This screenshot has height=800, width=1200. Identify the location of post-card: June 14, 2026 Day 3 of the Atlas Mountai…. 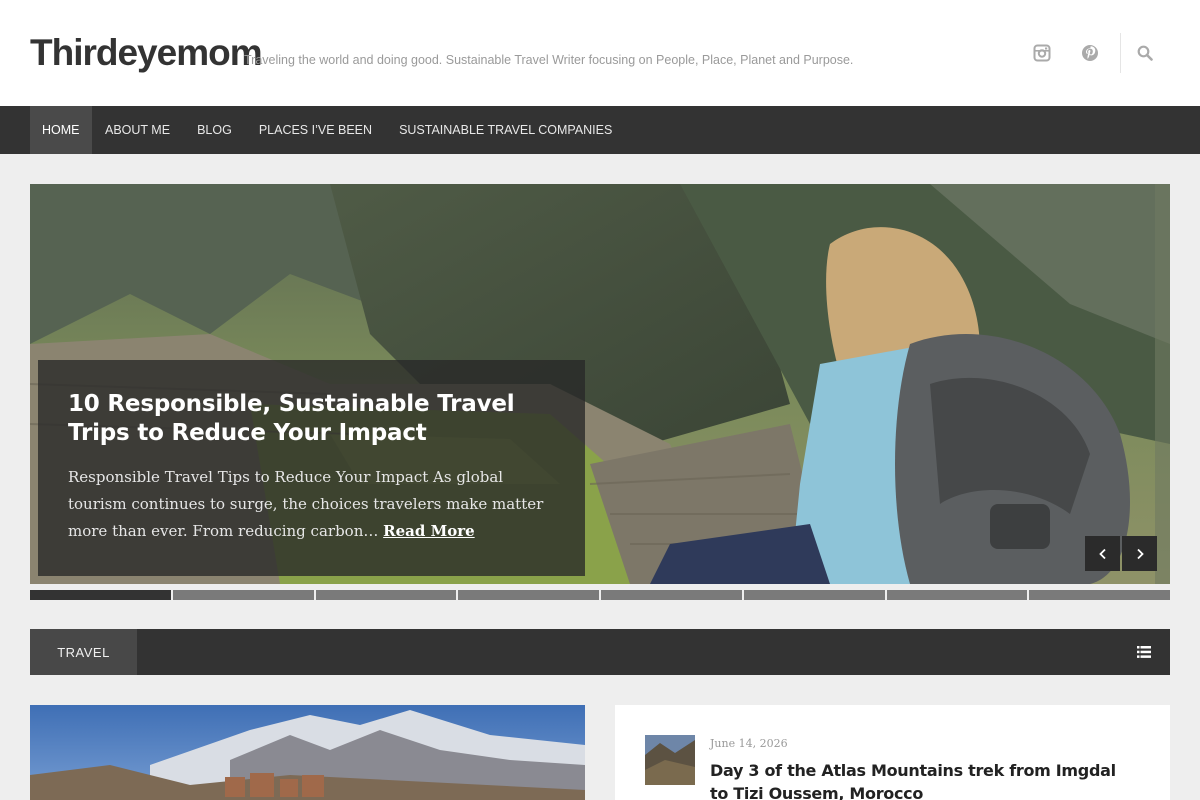
(892, 752).